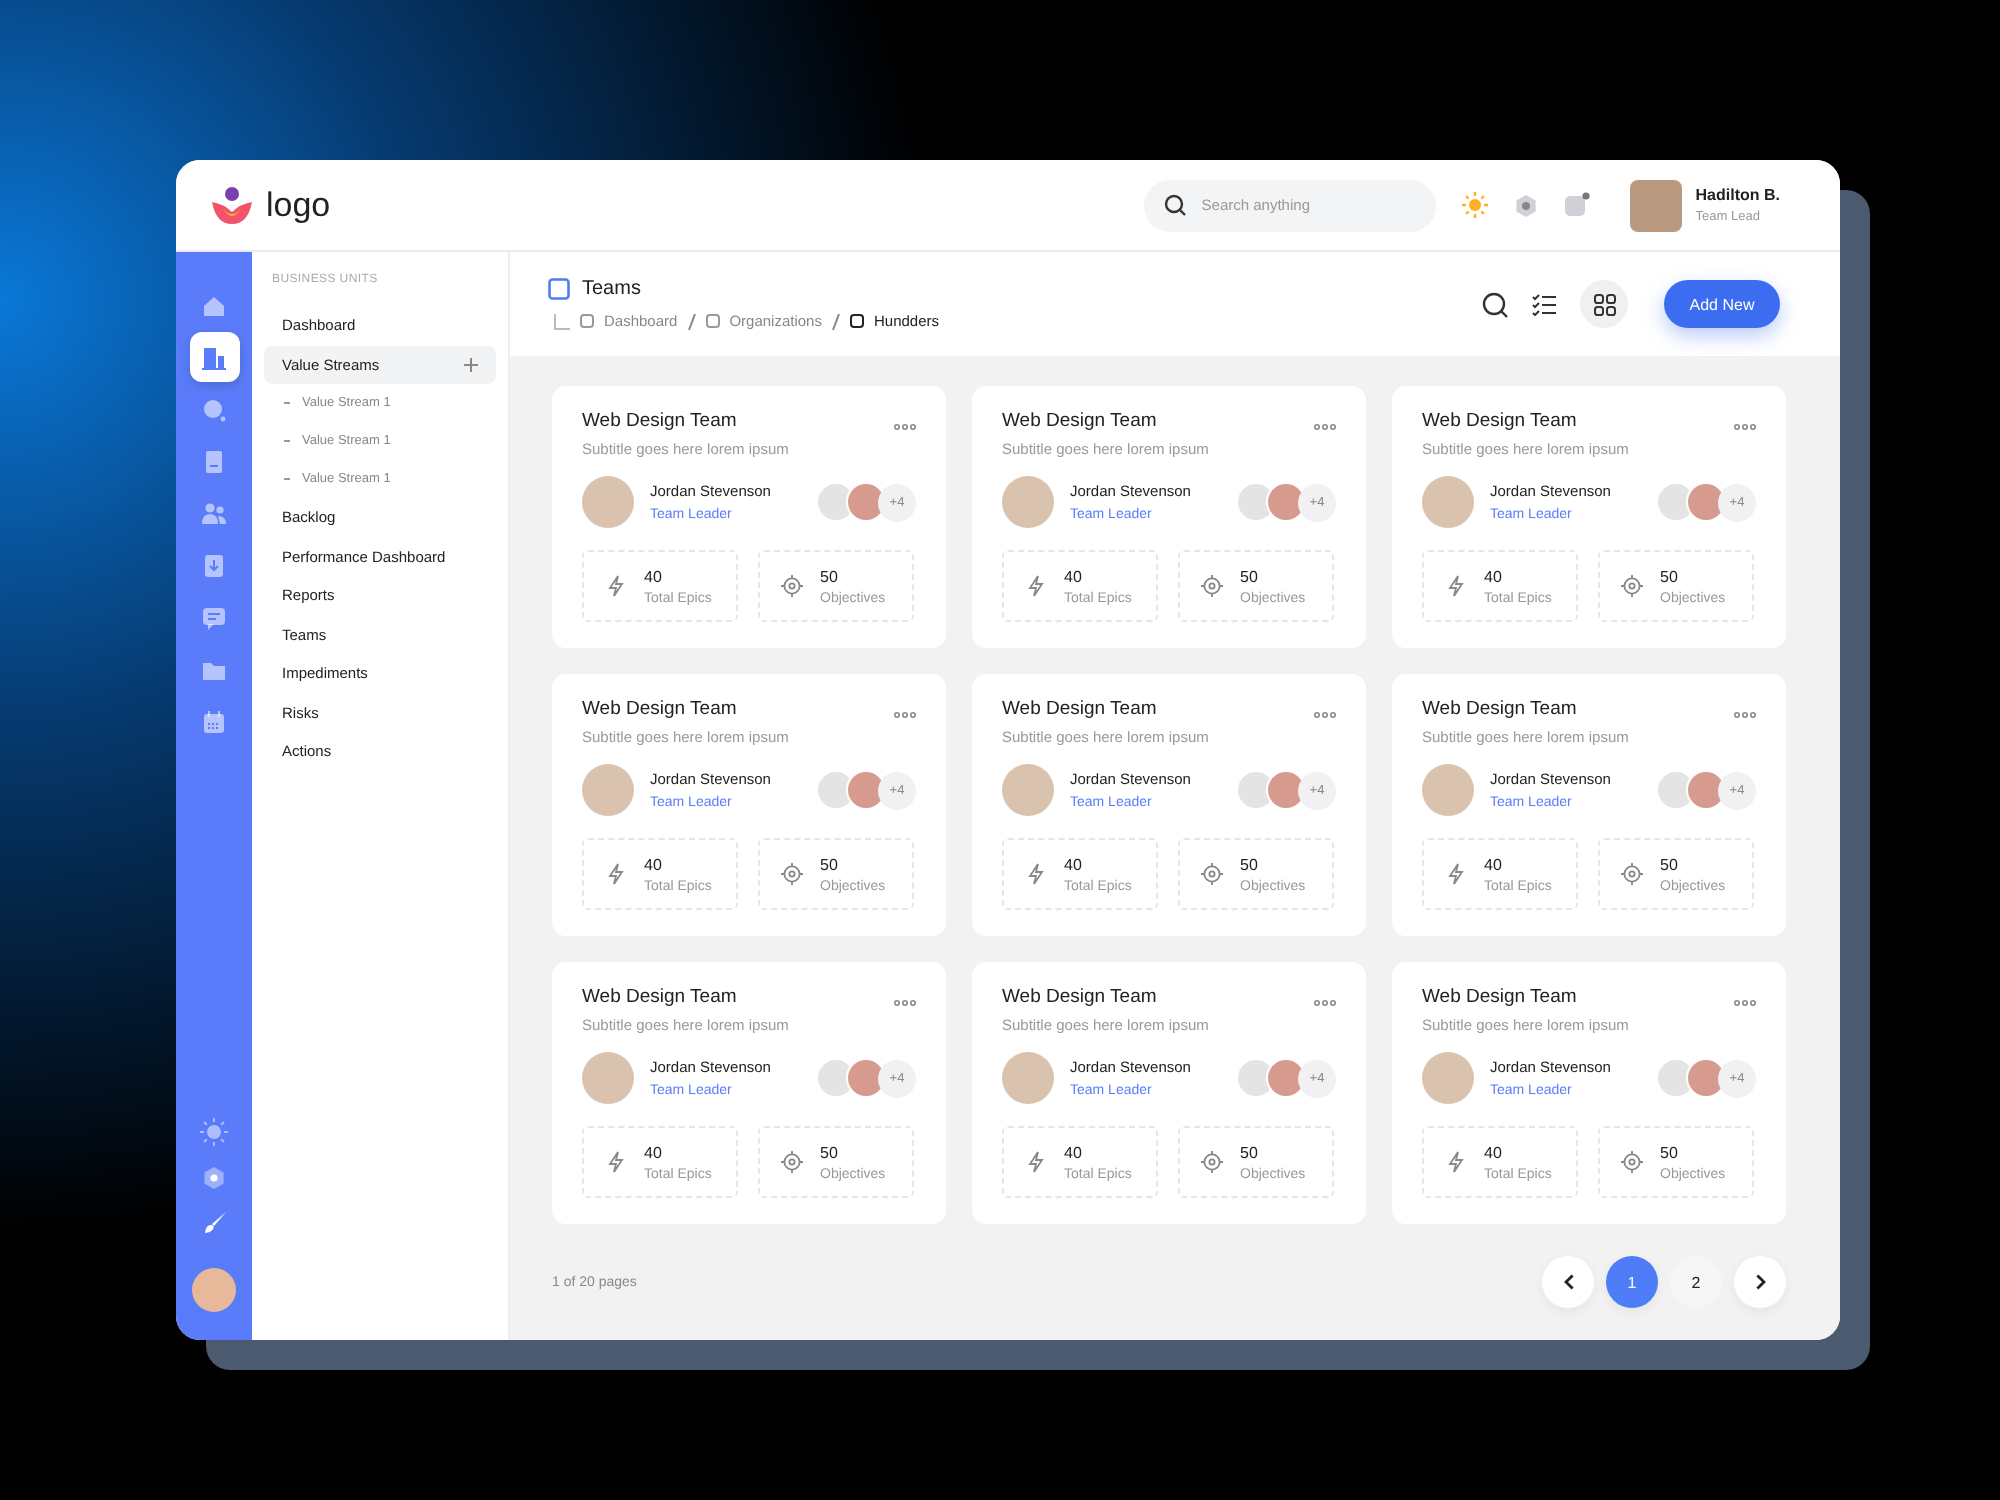 The image size is (2000, 1500). What do you see at coordinates (1722, 304) in the screenshot?
I see `add-new-button: Add New` at bounding box center [1722, 304].